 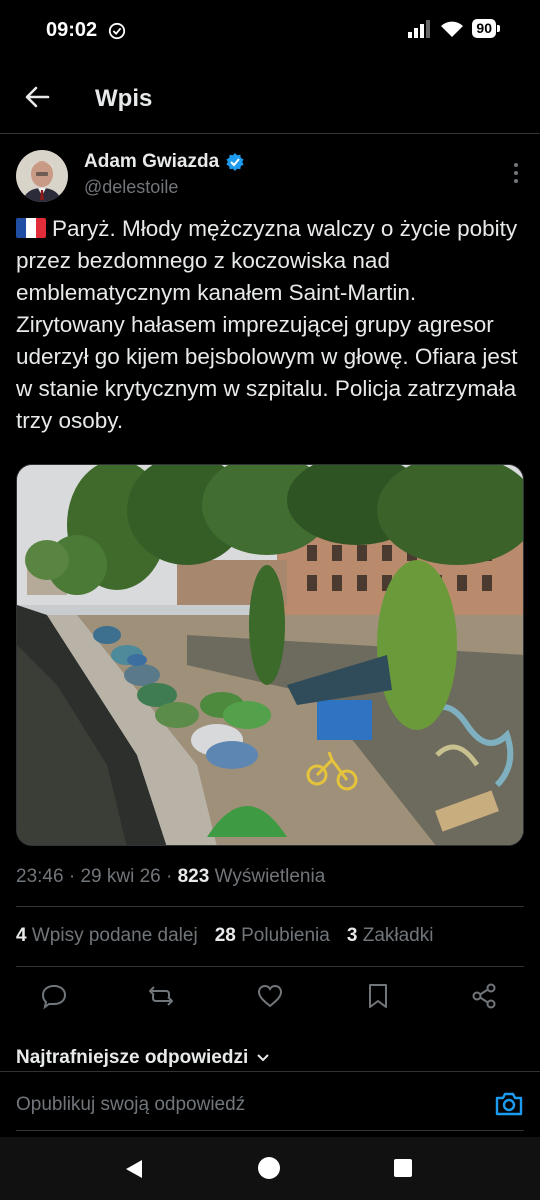 What do you see at coordinates (171, 876) in the screenshot?
I see `tweet-meta: 23:46 · 29 kwi 26 · 823 Wyświetlenia` at bounding box center [171, 876].